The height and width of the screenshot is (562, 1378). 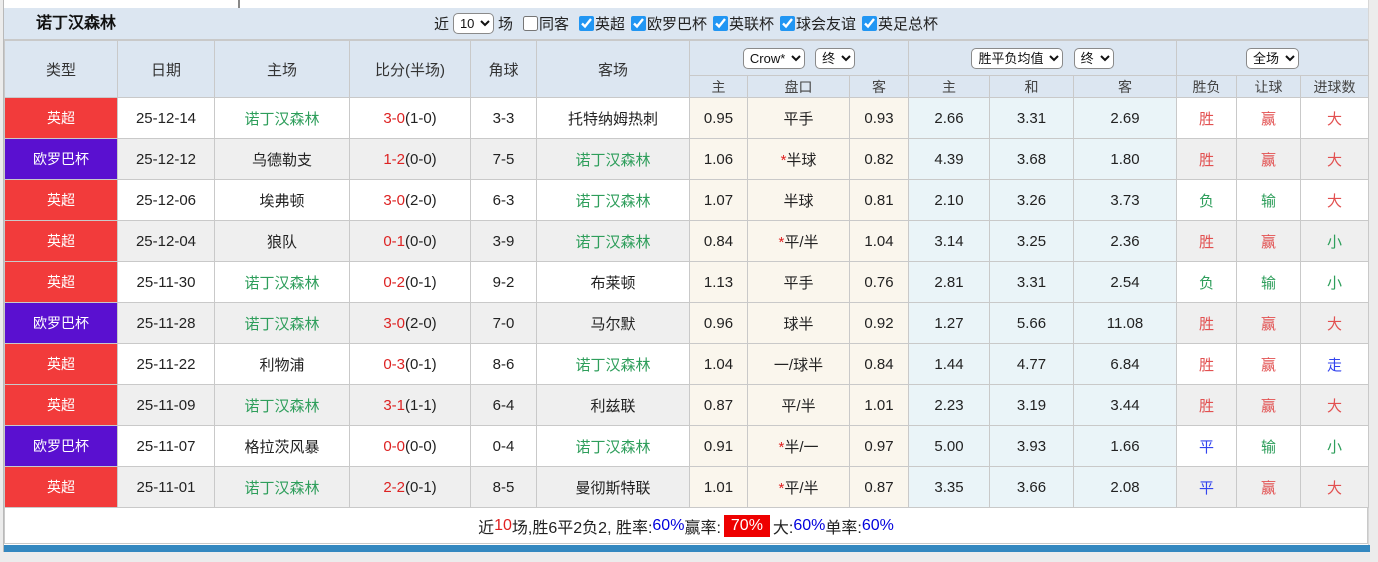 I want to click on europe-odds-select: 胜平负均值, so click(x=1017, y=58).